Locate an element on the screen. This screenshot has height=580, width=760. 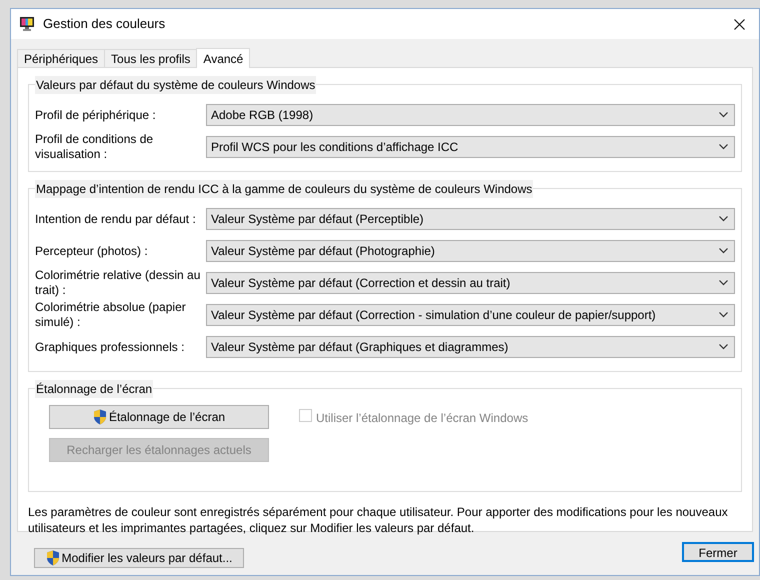
field-label: Graphiques professionnels : is located at coordinates (110, 347).